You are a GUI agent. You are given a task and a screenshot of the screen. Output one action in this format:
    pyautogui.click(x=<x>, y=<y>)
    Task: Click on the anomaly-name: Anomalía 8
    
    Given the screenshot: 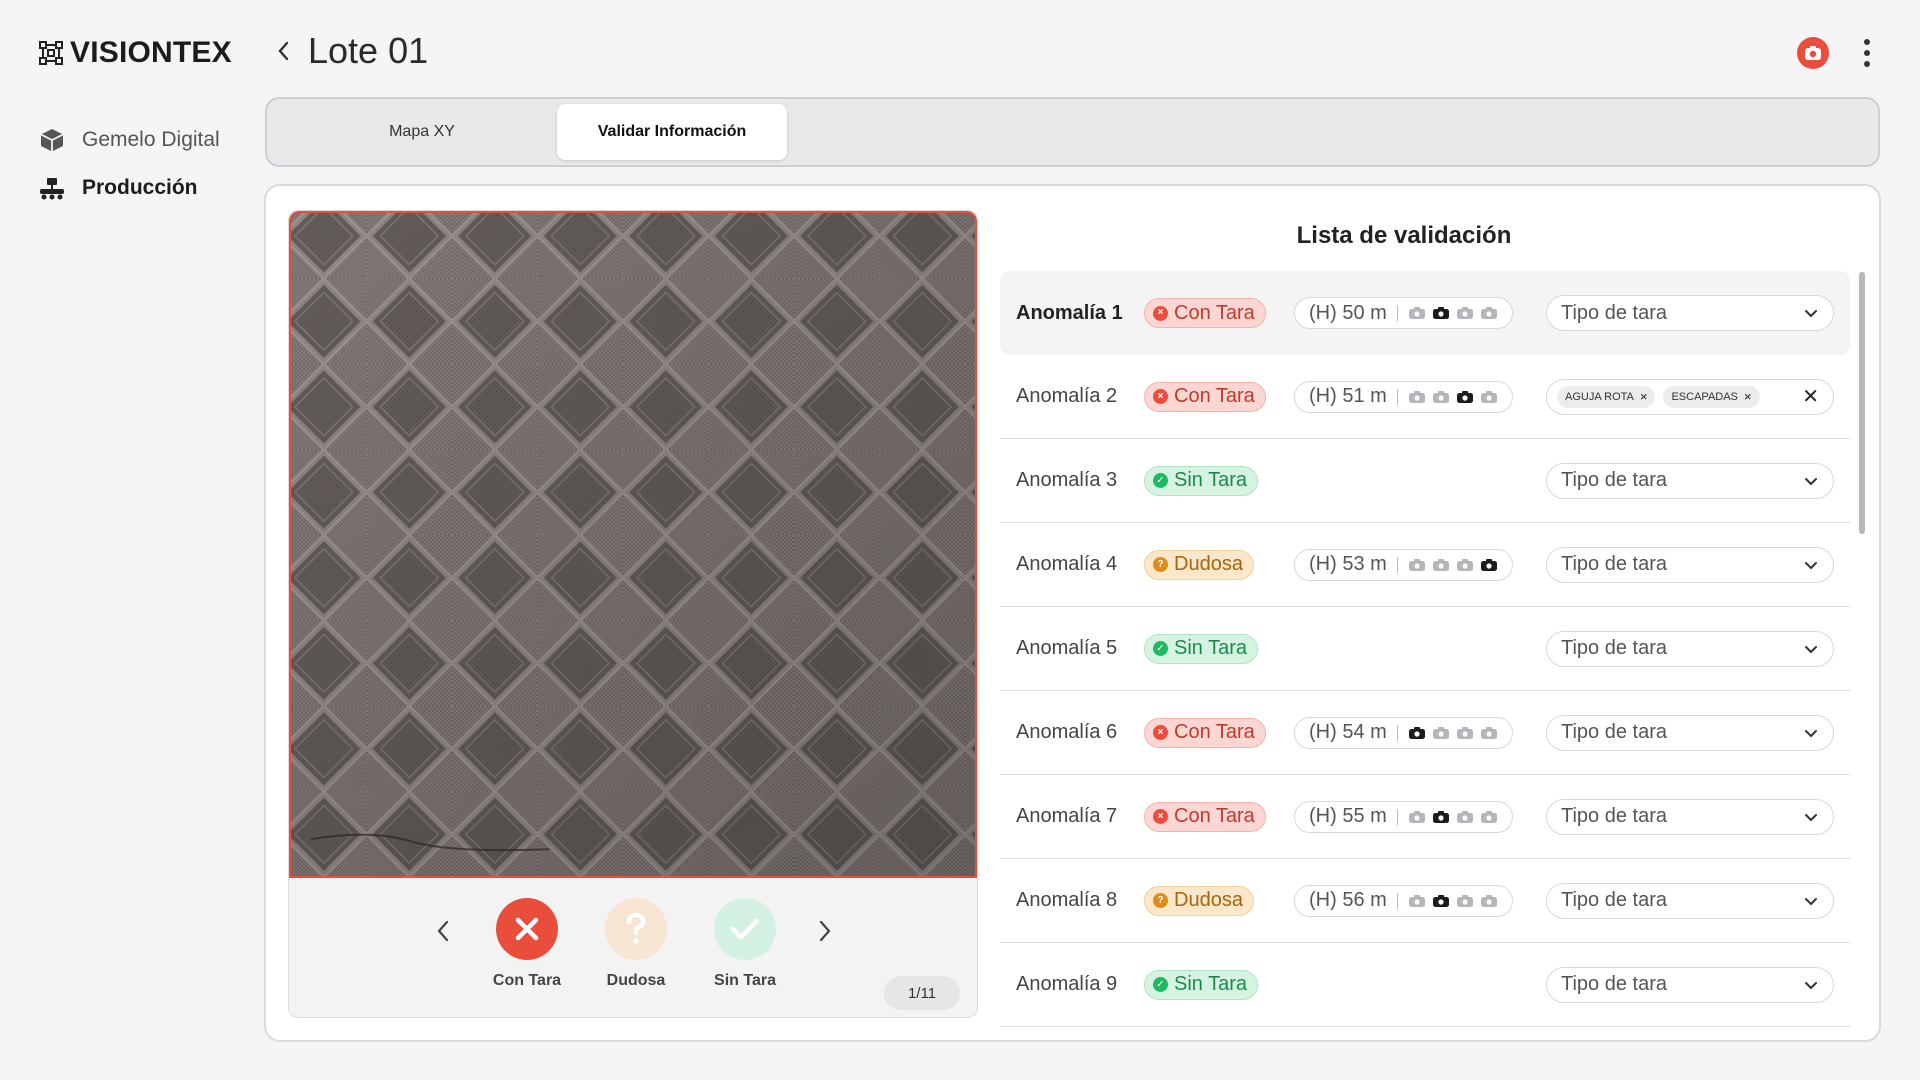 What is the action you would take?
    pyautogui.click(x=1067, y=900)
    